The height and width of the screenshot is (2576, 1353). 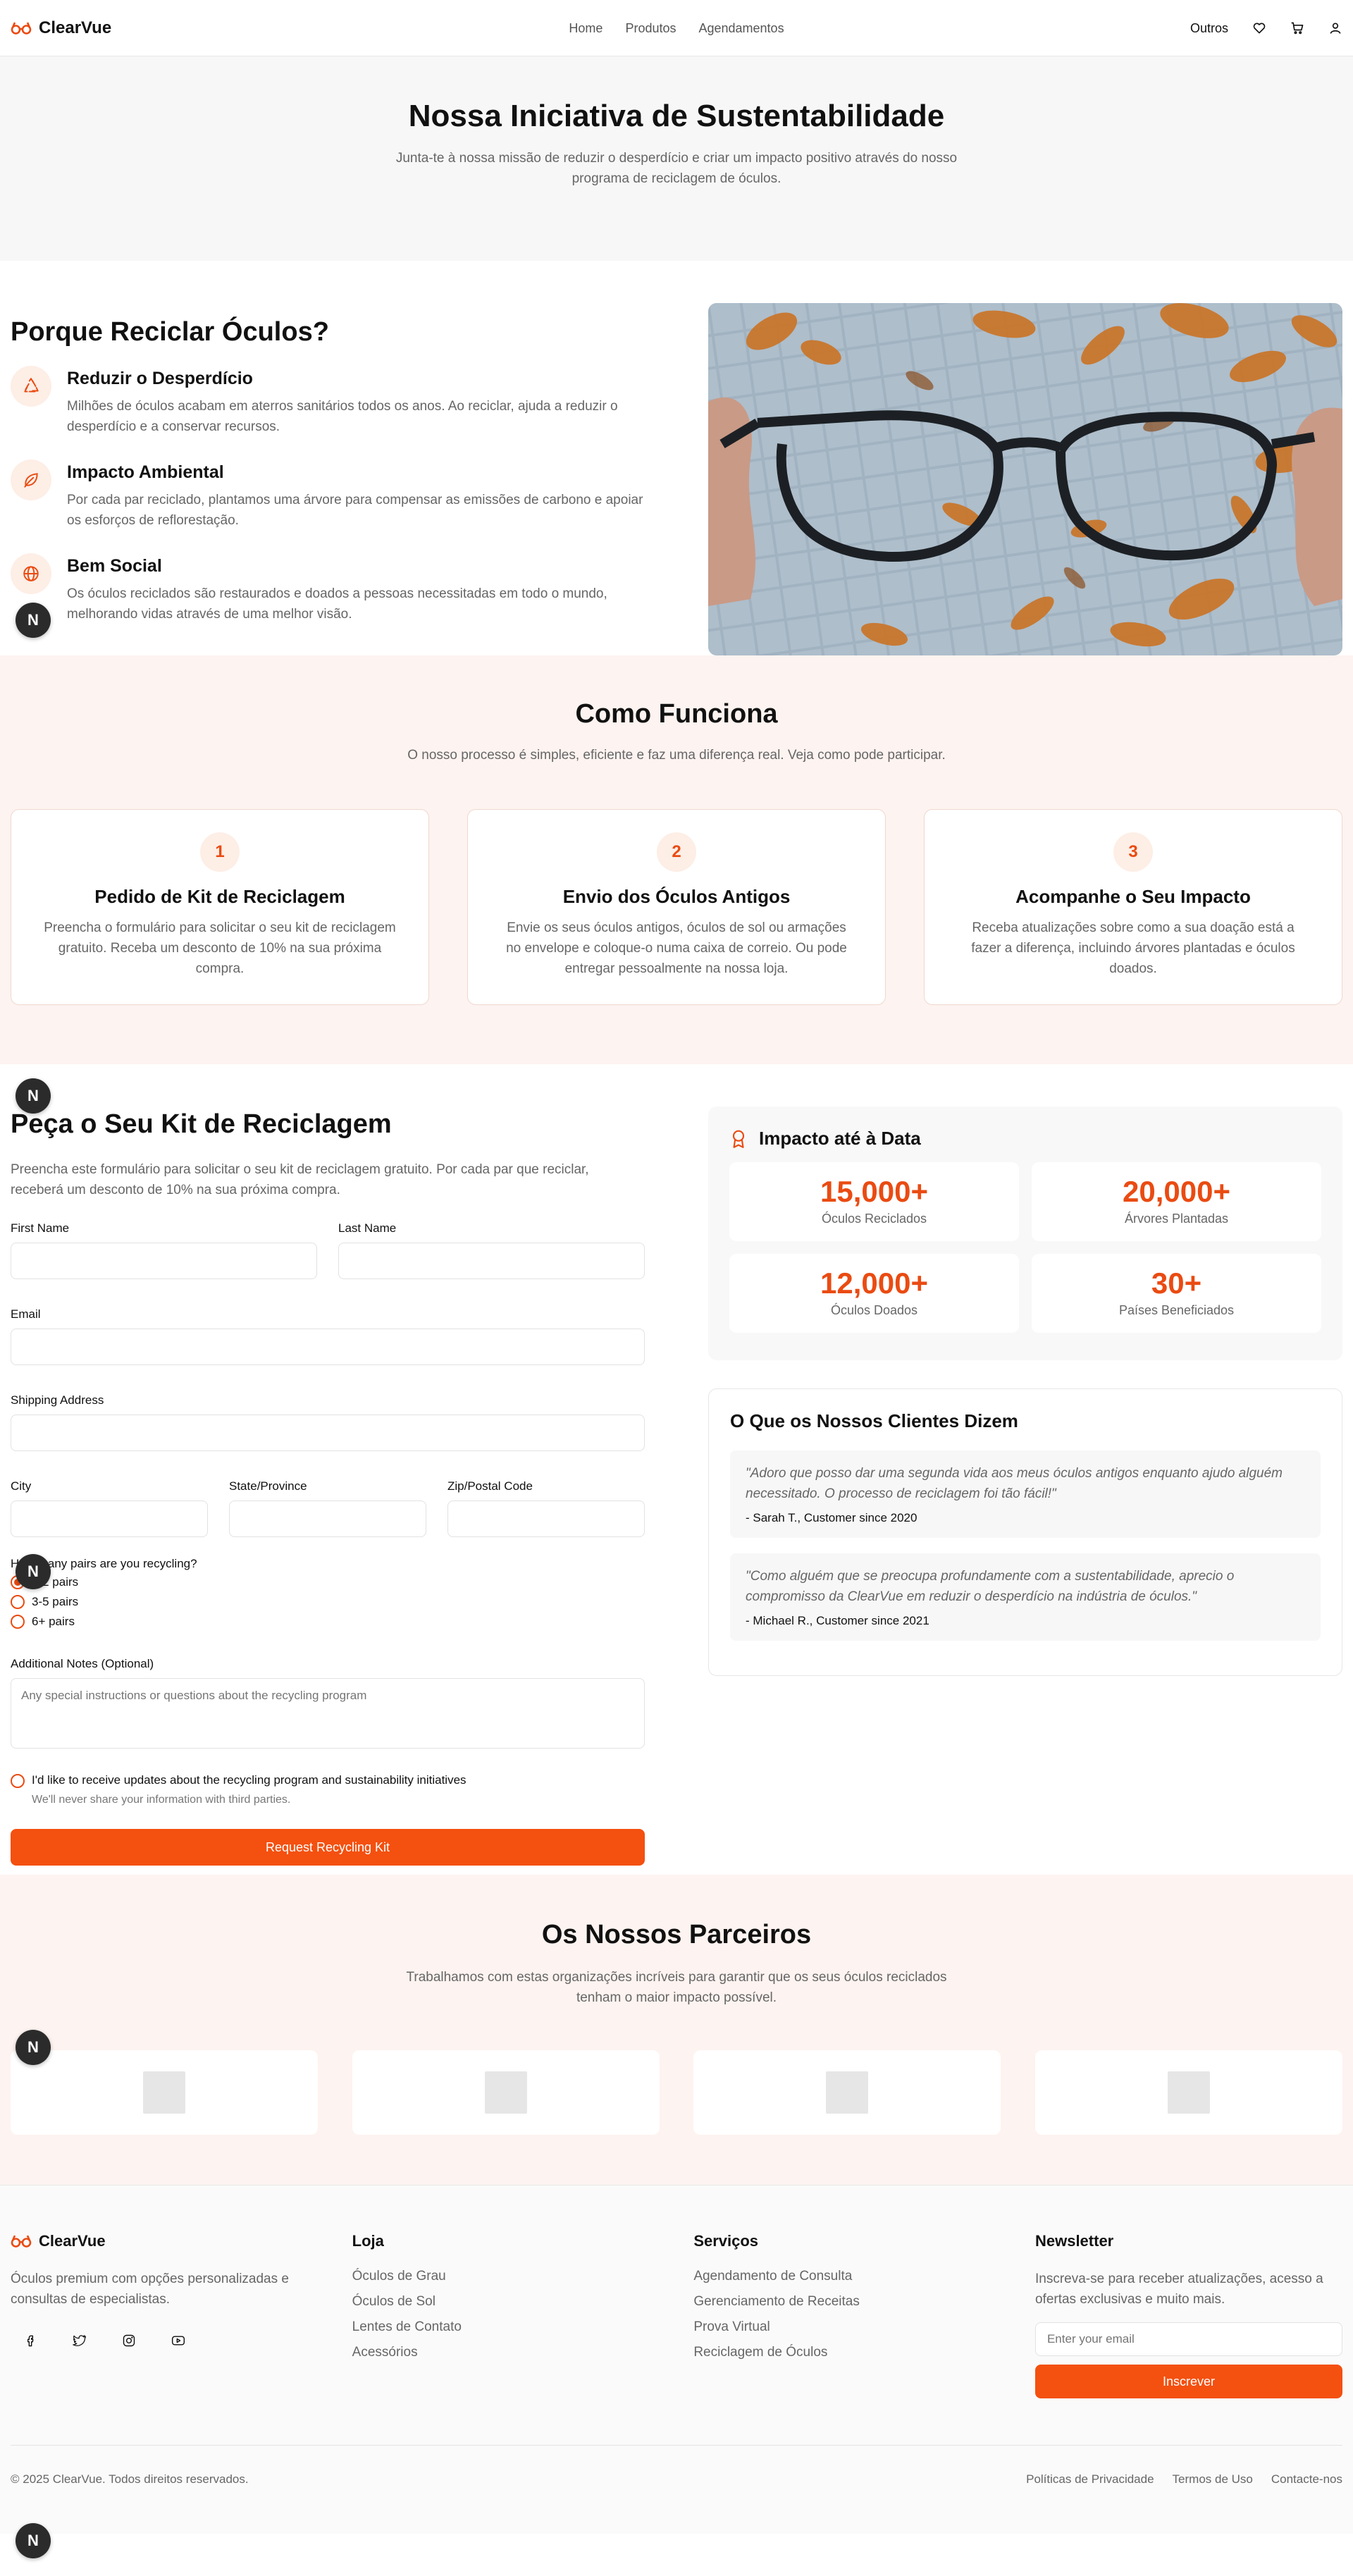 What do you see at coordinates (1177, 1191) in the screenshot?
I see `stat-value: 20,000+` at bounding box center [1177, 1191].